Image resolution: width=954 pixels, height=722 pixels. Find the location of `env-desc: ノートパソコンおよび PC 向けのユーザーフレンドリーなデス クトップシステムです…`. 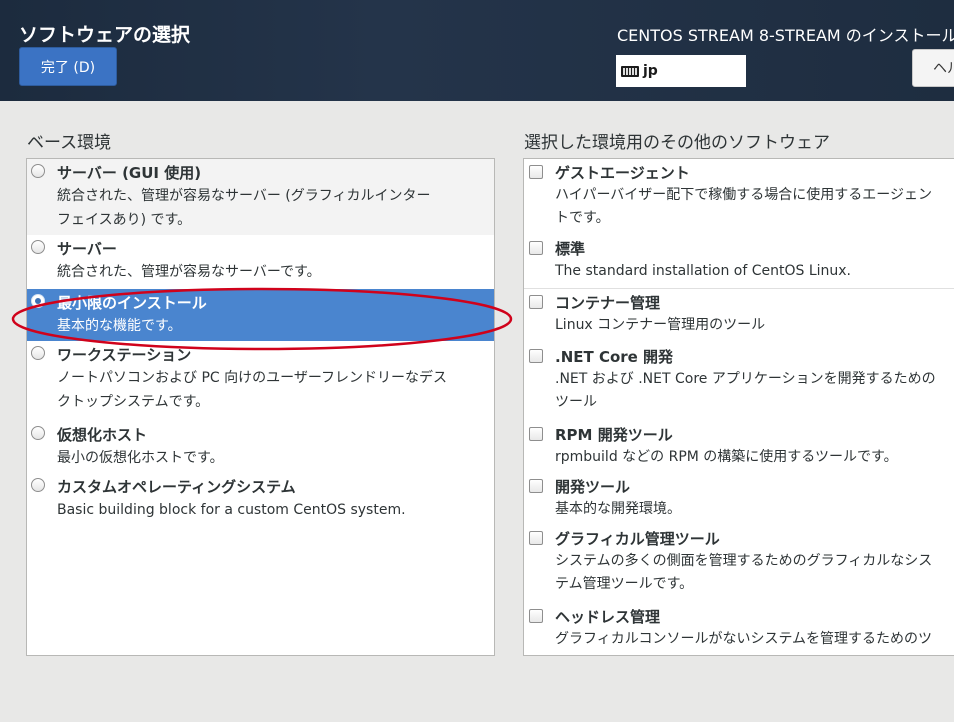

env-desc: ノートパソコンおよび PC 向けのユーザーフレンドリーなデス クトップシステムです… is located at coordinates (252, 390).